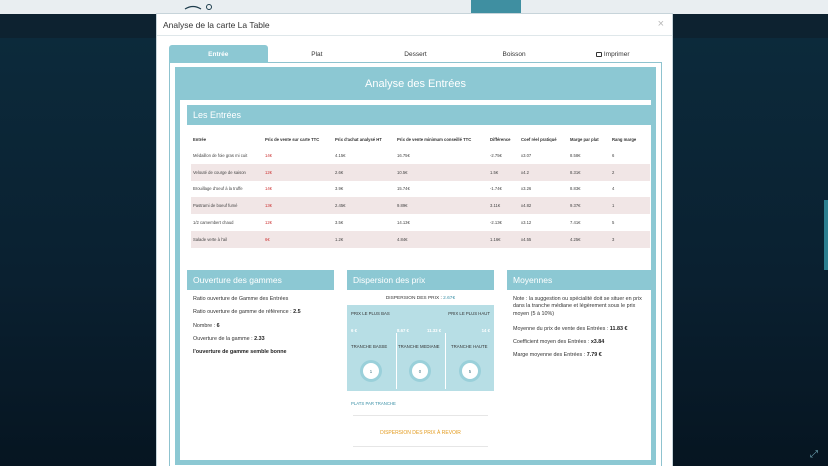 The height and width of the screenshot is (466, 828). I want to click on tab-plat: Plat, so click(317, 54).